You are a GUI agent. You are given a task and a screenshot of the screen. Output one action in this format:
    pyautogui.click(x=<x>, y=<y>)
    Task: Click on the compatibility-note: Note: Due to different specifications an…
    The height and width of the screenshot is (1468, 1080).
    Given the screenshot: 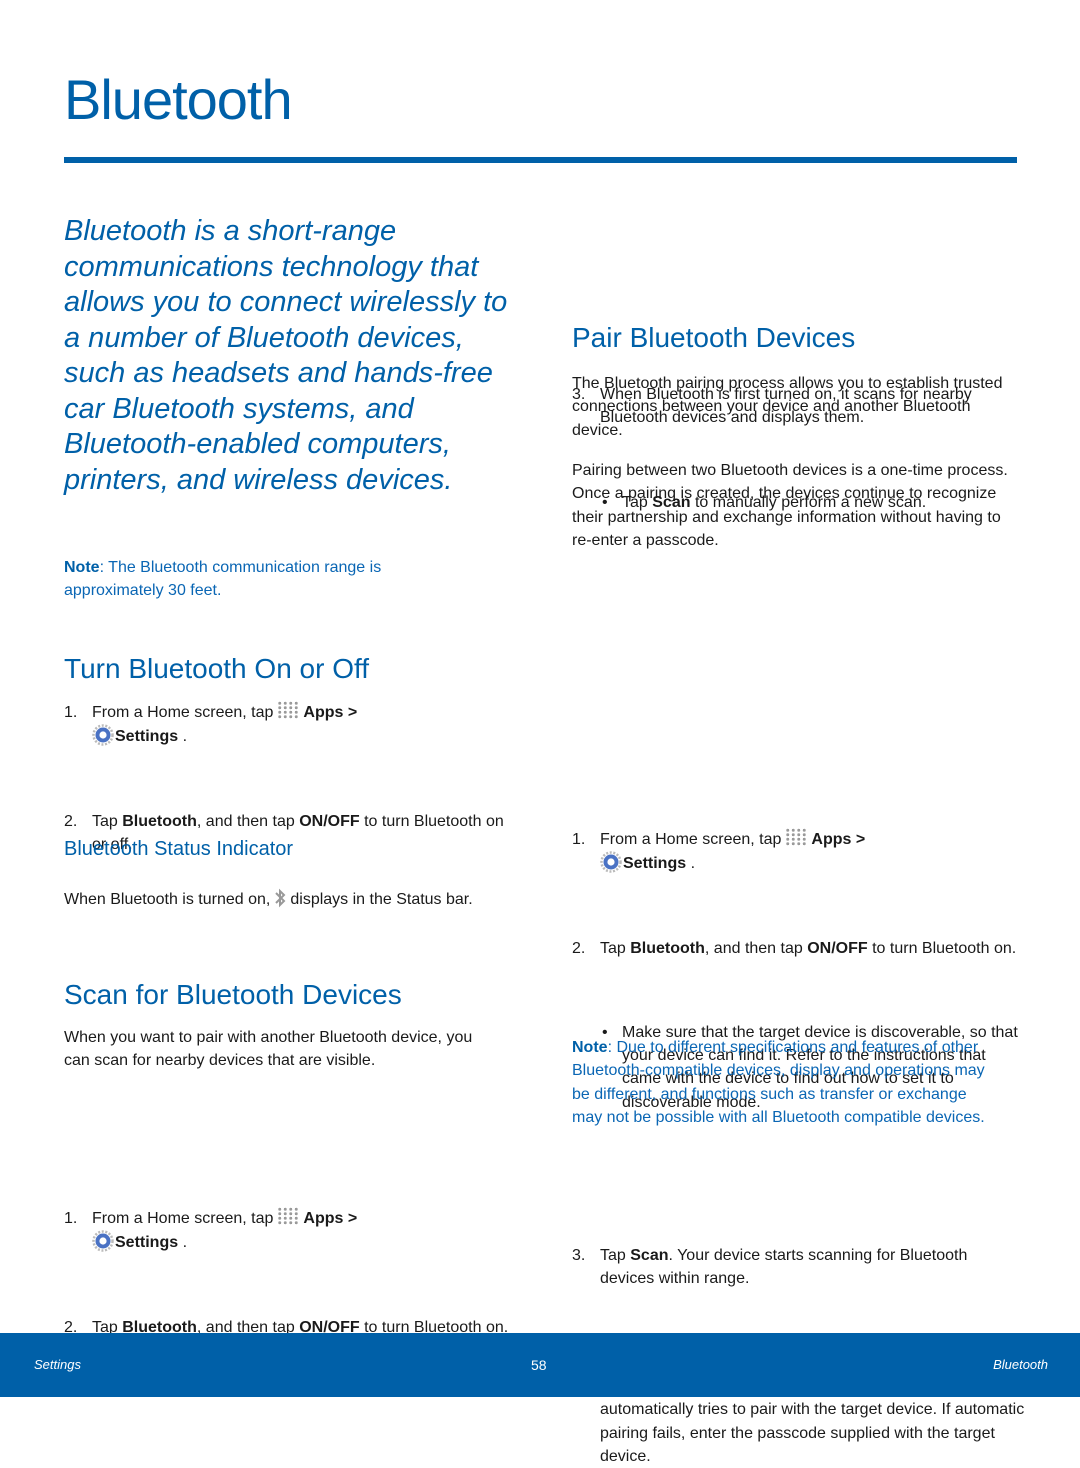 What is the action you would take?
    pyautogui.click(x=782, y=1082)
    